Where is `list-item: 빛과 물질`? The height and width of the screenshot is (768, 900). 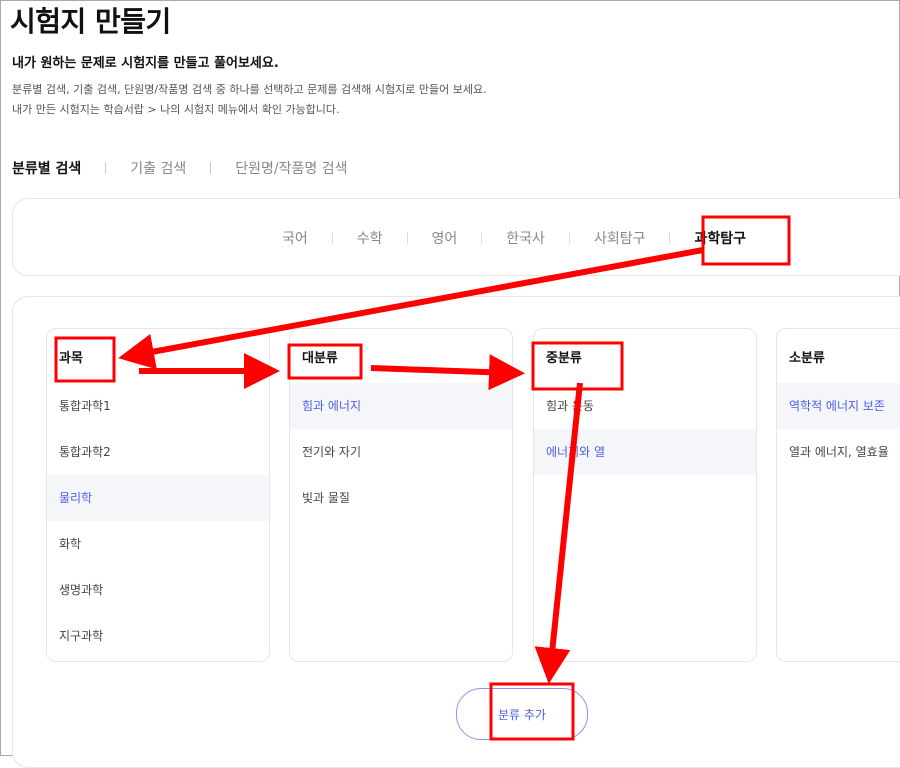 list-item: 빛과 물질 is located at coordinates (401, 498).